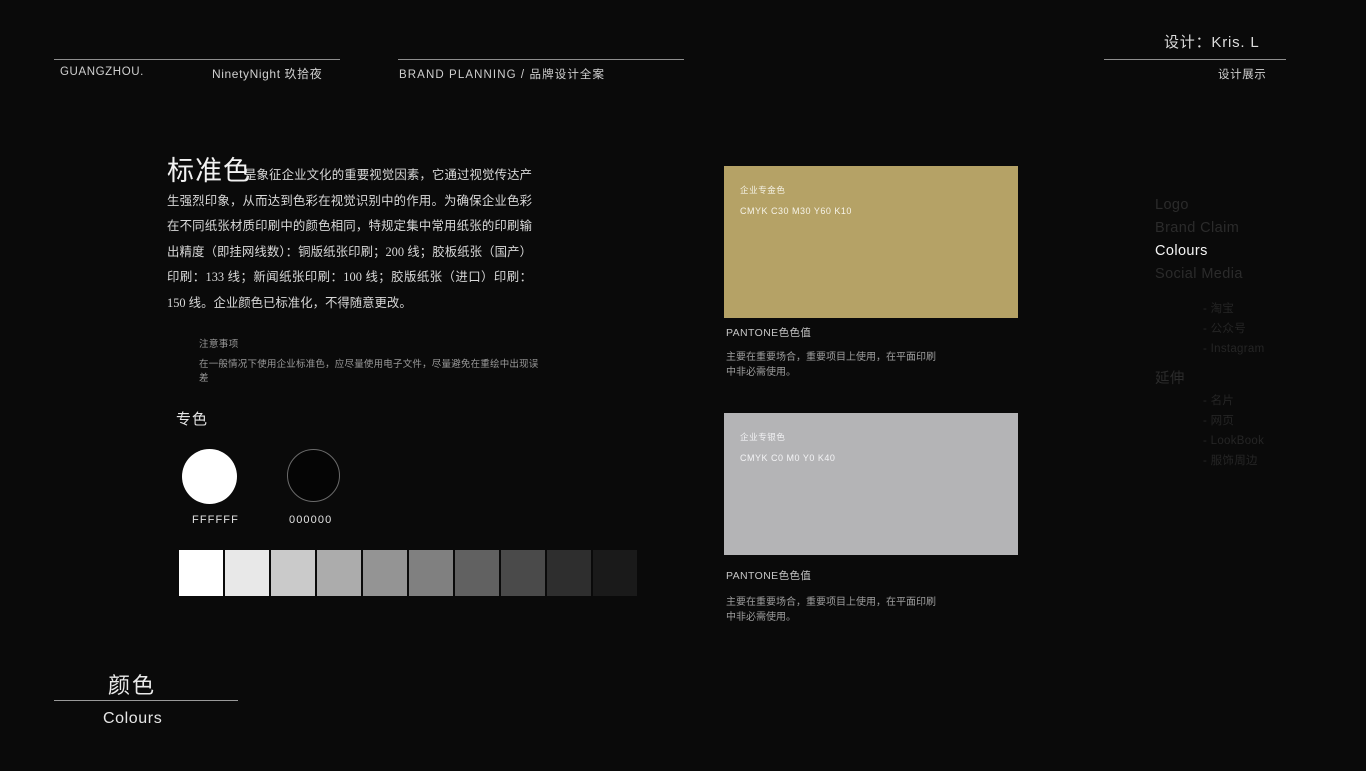  I want to click on nav-item-social-media: Social Media, so click(1255, 274).